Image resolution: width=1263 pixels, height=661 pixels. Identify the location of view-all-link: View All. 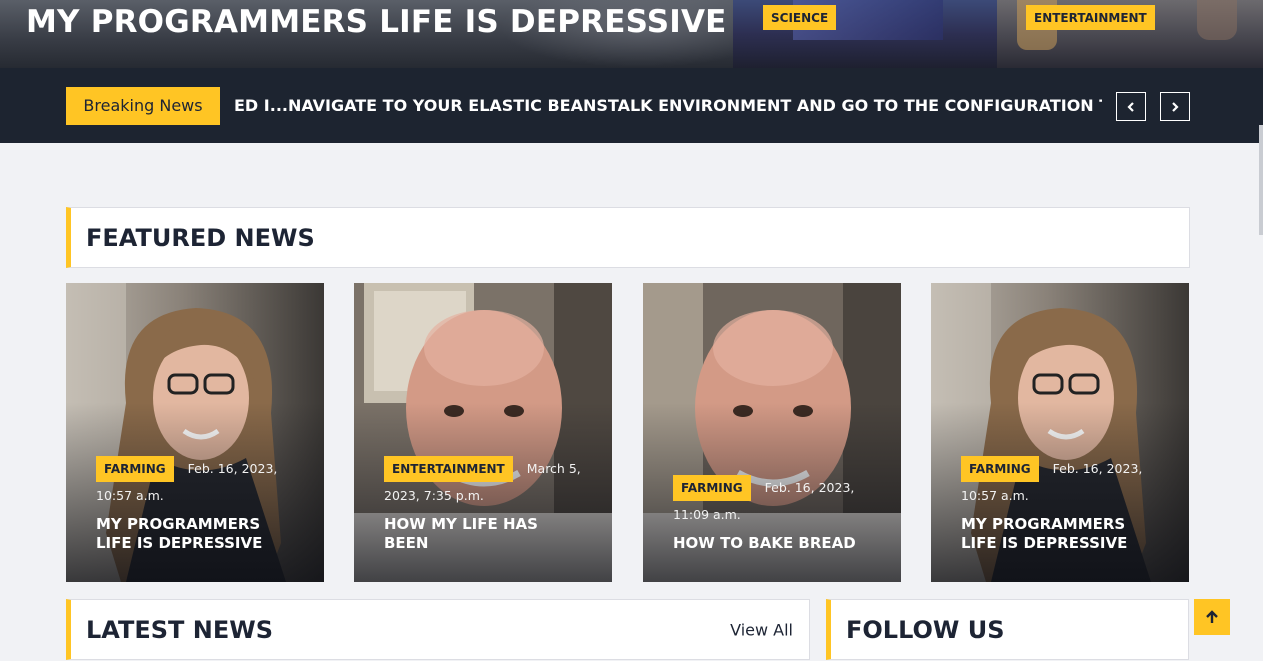
(761, 629).